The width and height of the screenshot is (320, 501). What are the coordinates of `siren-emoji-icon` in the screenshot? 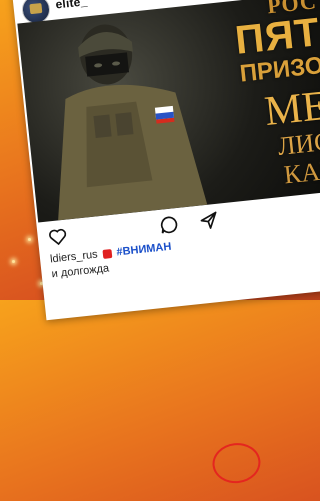 It's located at (107, 253).